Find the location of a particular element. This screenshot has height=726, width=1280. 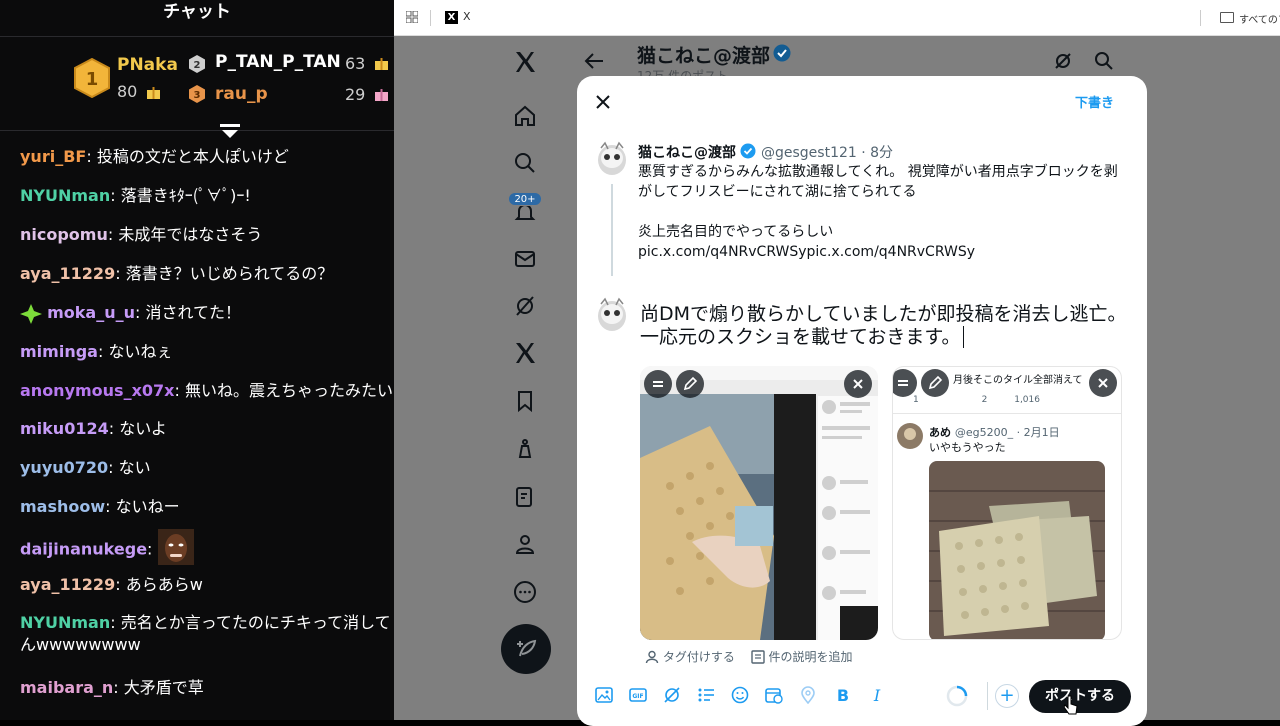

profile-title: 猫こねこ@渡部 is located at coordinates (704, 56).